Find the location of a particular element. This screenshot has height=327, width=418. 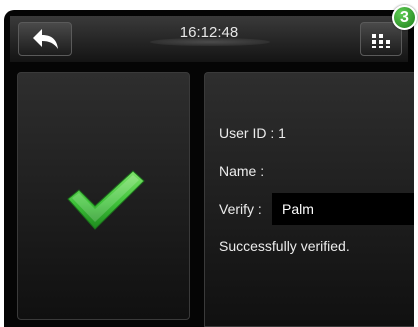

verification-status-text: Successfully verified. is located at coordinates (284, 246).